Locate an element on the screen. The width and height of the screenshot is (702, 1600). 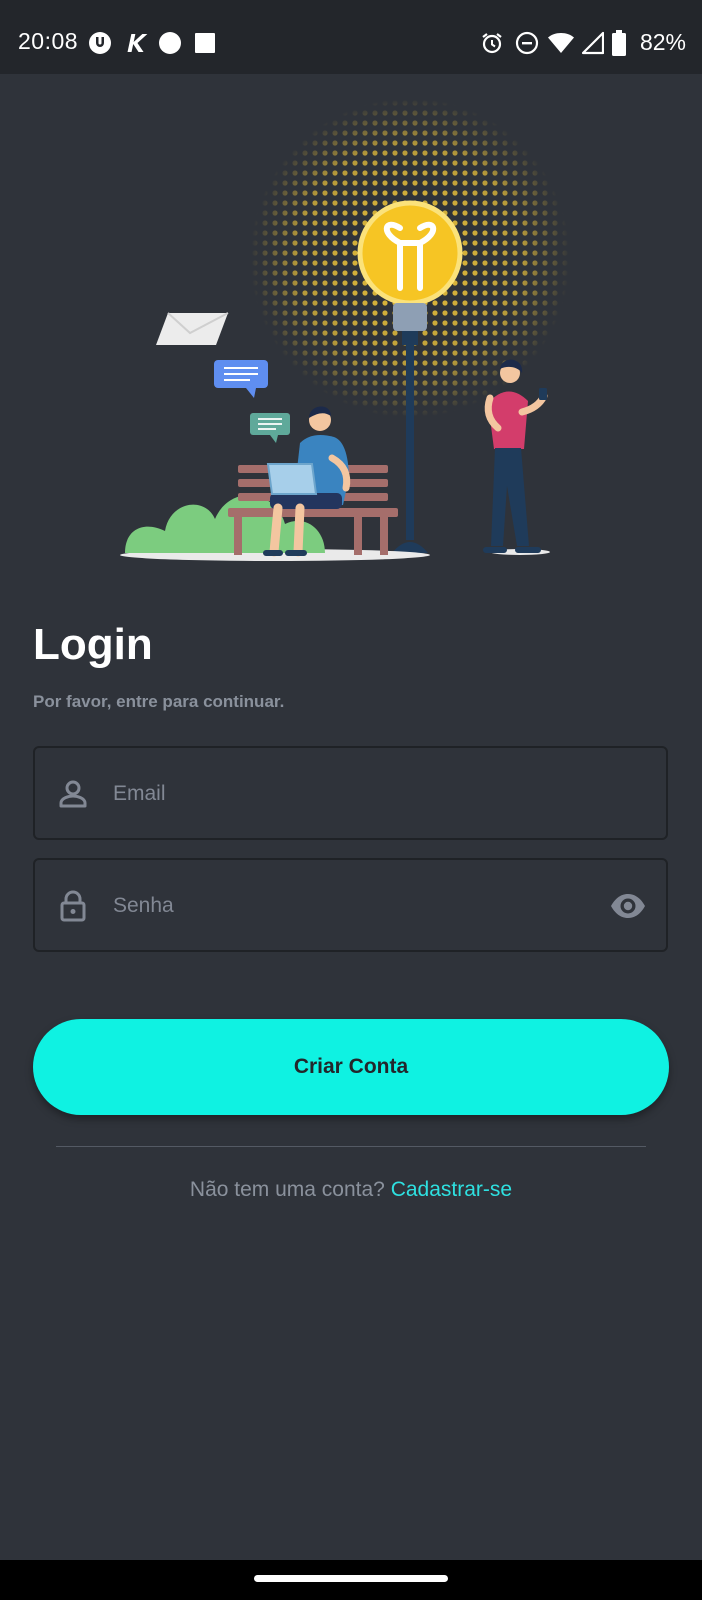
battery-percent: 82% is located at coordinates (662, 42).